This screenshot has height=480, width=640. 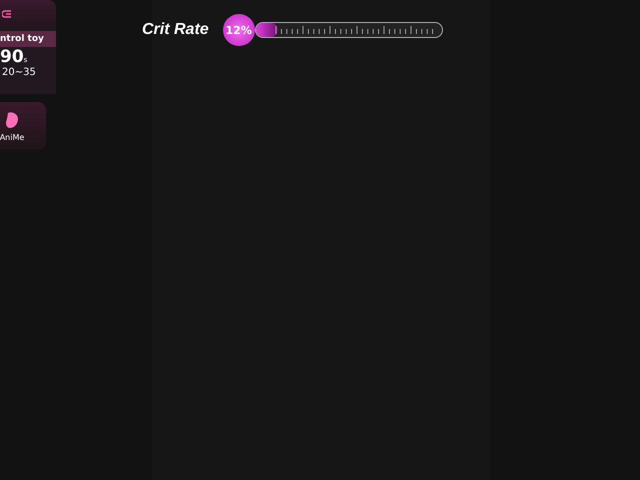 I want to click on card-title: ntrol toy, so click(x=28, y=39).